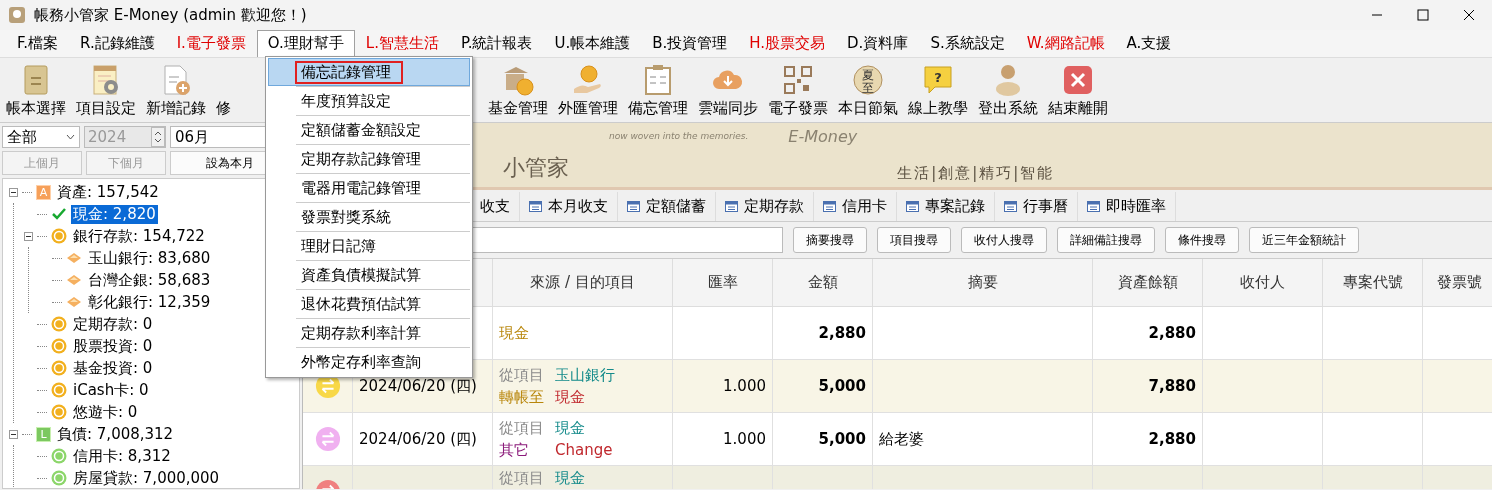  Describe the element at coordinates (496, 43) in the screenshot. I see `menu-item: P.統計報表` at that location.